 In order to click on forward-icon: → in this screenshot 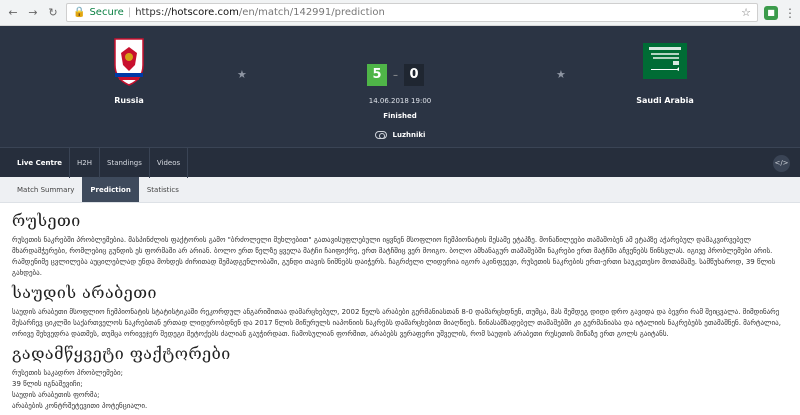, I will do `click(33, 13)`.